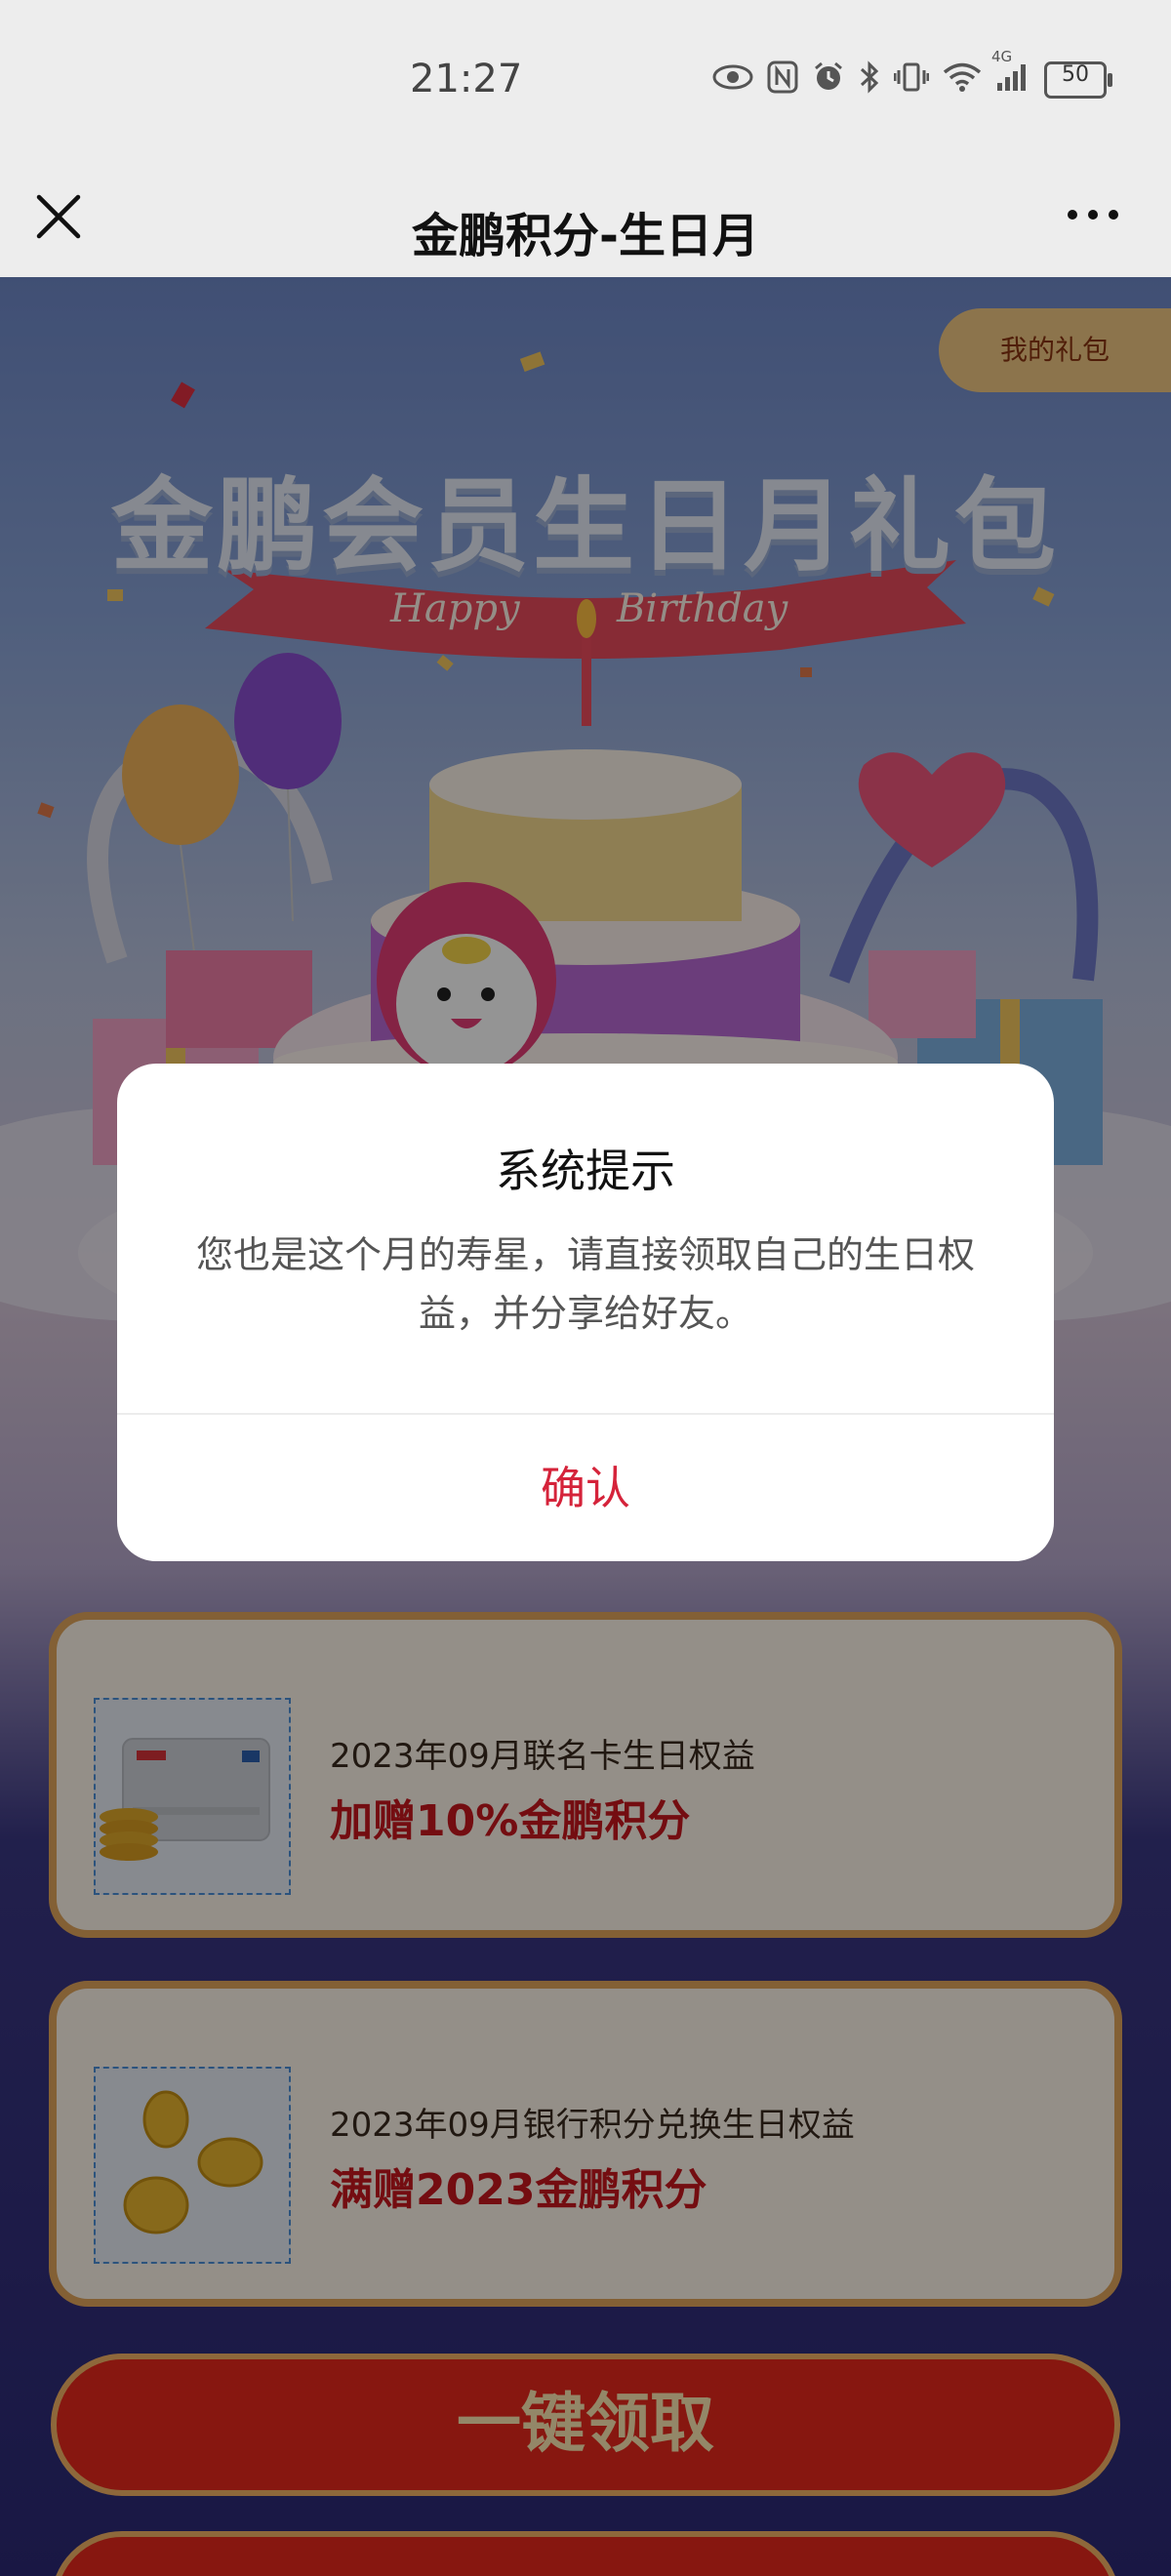 Image resolution: width=1171 pixels, height=2576 pixels. Describe the element at coordinates (782, 80) in the screenshot. I see `nfc-icon` at that location.